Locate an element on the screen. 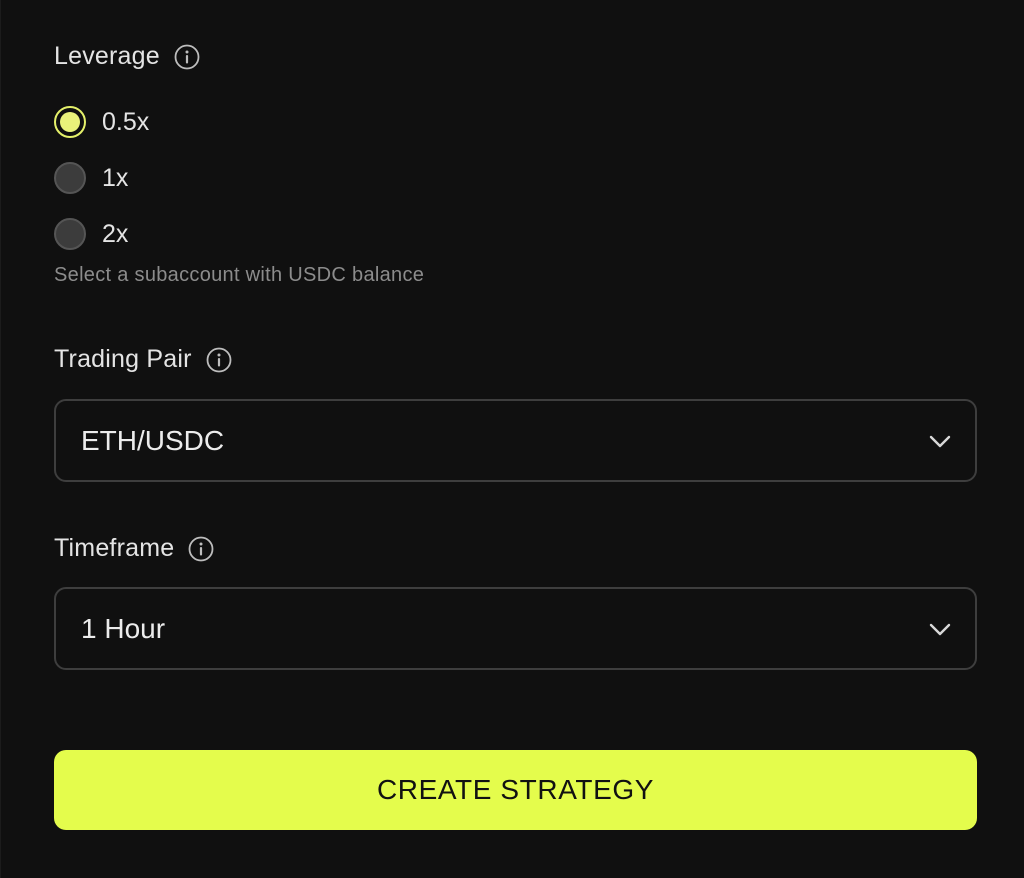  timeframe-value: 1 Hour is located at coordinates (123, 628).